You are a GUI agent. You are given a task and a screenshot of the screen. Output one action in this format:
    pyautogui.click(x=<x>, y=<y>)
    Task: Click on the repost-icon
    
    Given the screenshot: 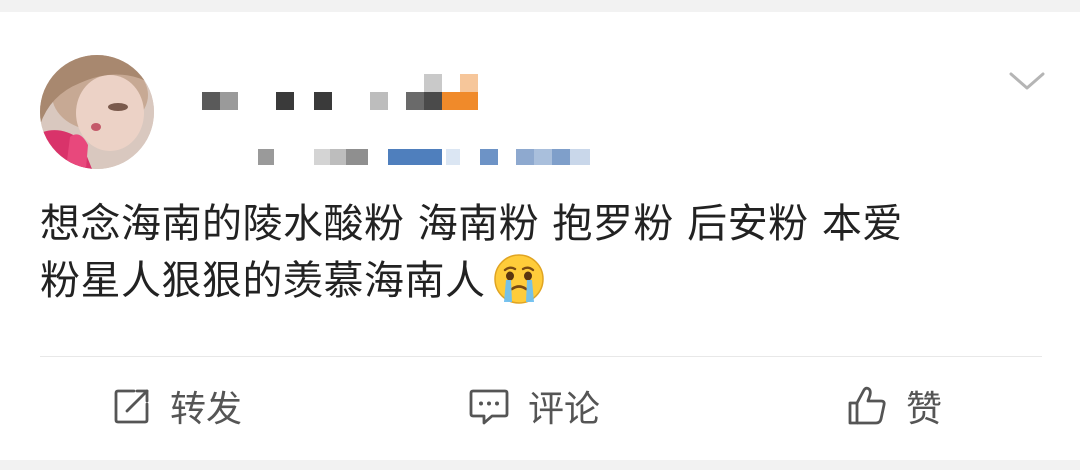 What is the action you would take?
    pyautogui.click(x=131, y=406)
    